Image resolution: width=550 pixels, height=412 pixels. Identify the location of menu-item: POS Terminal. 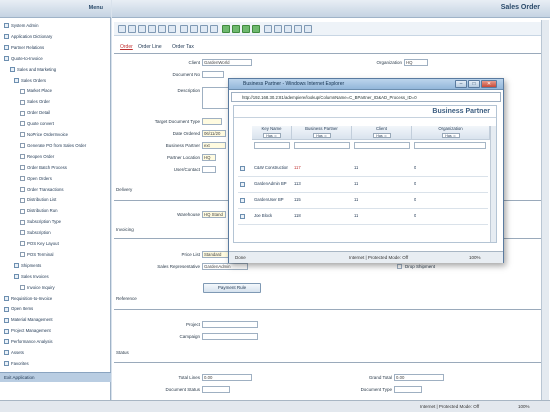
(36, 254).